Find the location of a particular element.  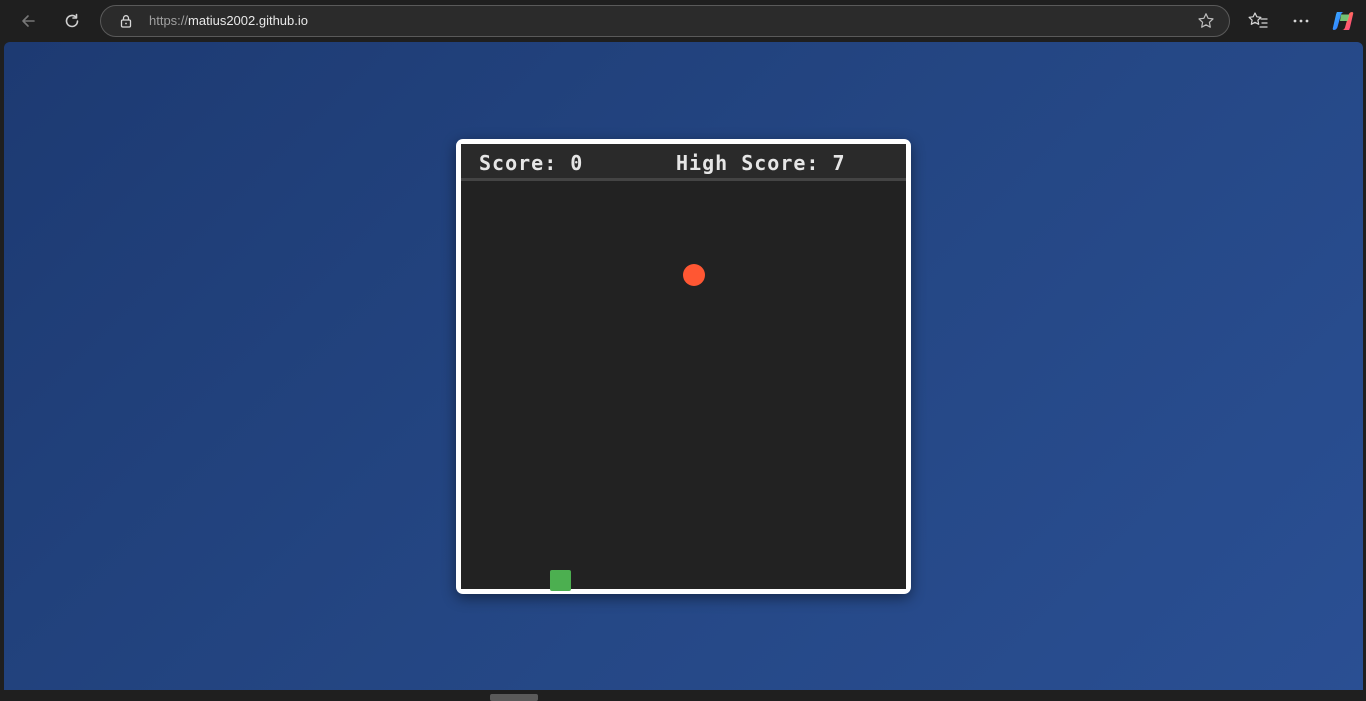

score-label: Score: is located at coordinates (518, 163).